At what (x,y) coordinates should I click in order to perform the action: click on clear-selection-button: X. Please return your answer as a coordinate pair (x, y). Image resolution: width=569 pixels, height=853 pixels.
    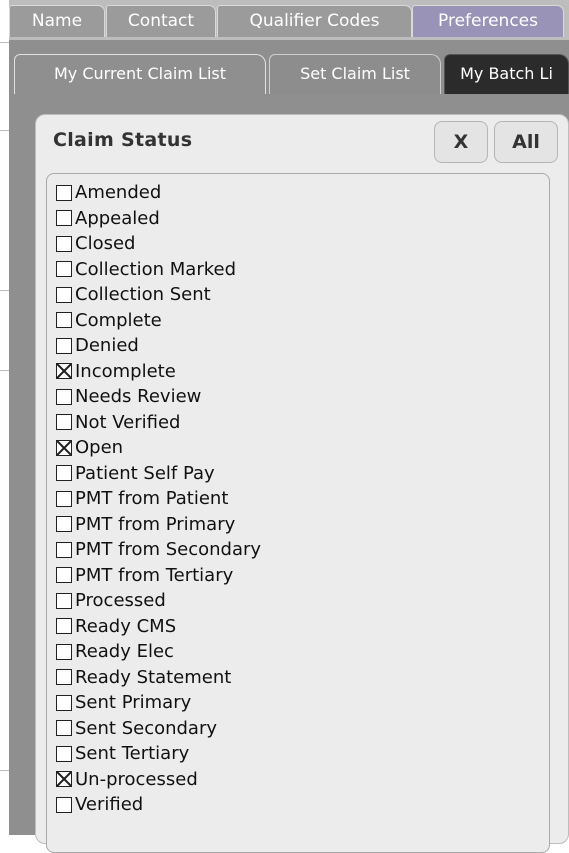
    Looking at the image, I should click on (461, 142).